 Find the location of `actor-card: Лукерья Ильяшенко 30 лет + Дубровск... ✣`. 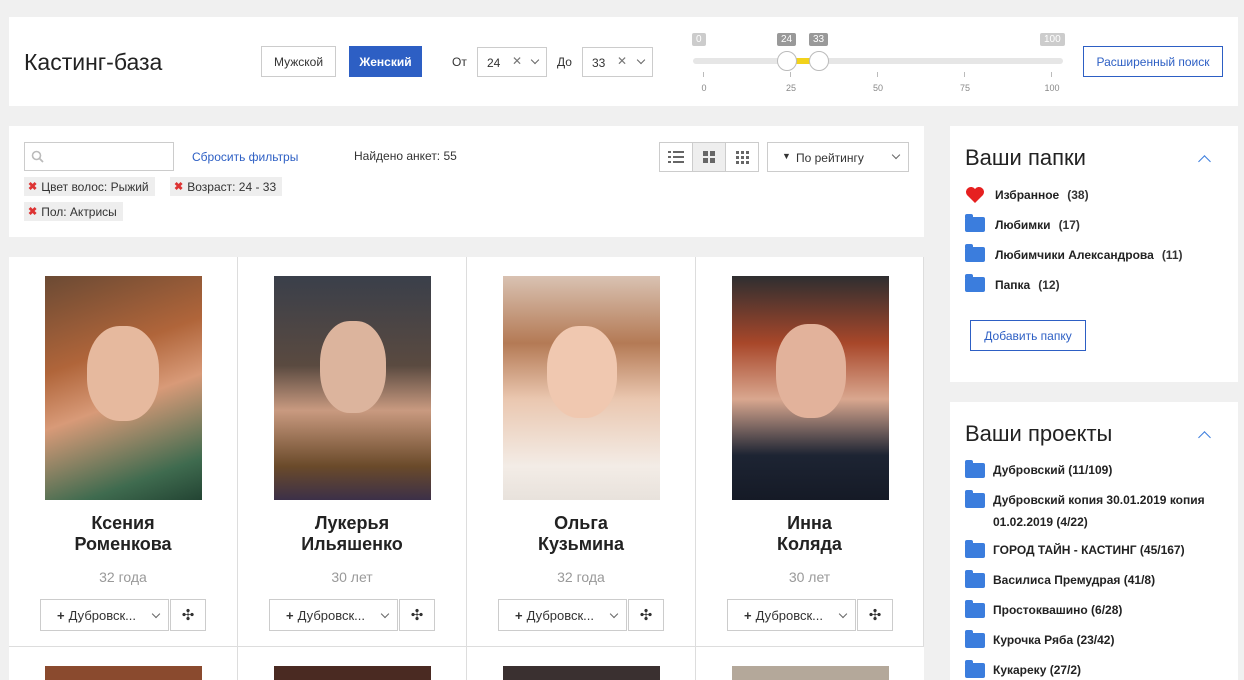

actor-card: Лукерья Ильяшенко 30 лет + Дубровск... ✣ is located at coordinates (352, 452).